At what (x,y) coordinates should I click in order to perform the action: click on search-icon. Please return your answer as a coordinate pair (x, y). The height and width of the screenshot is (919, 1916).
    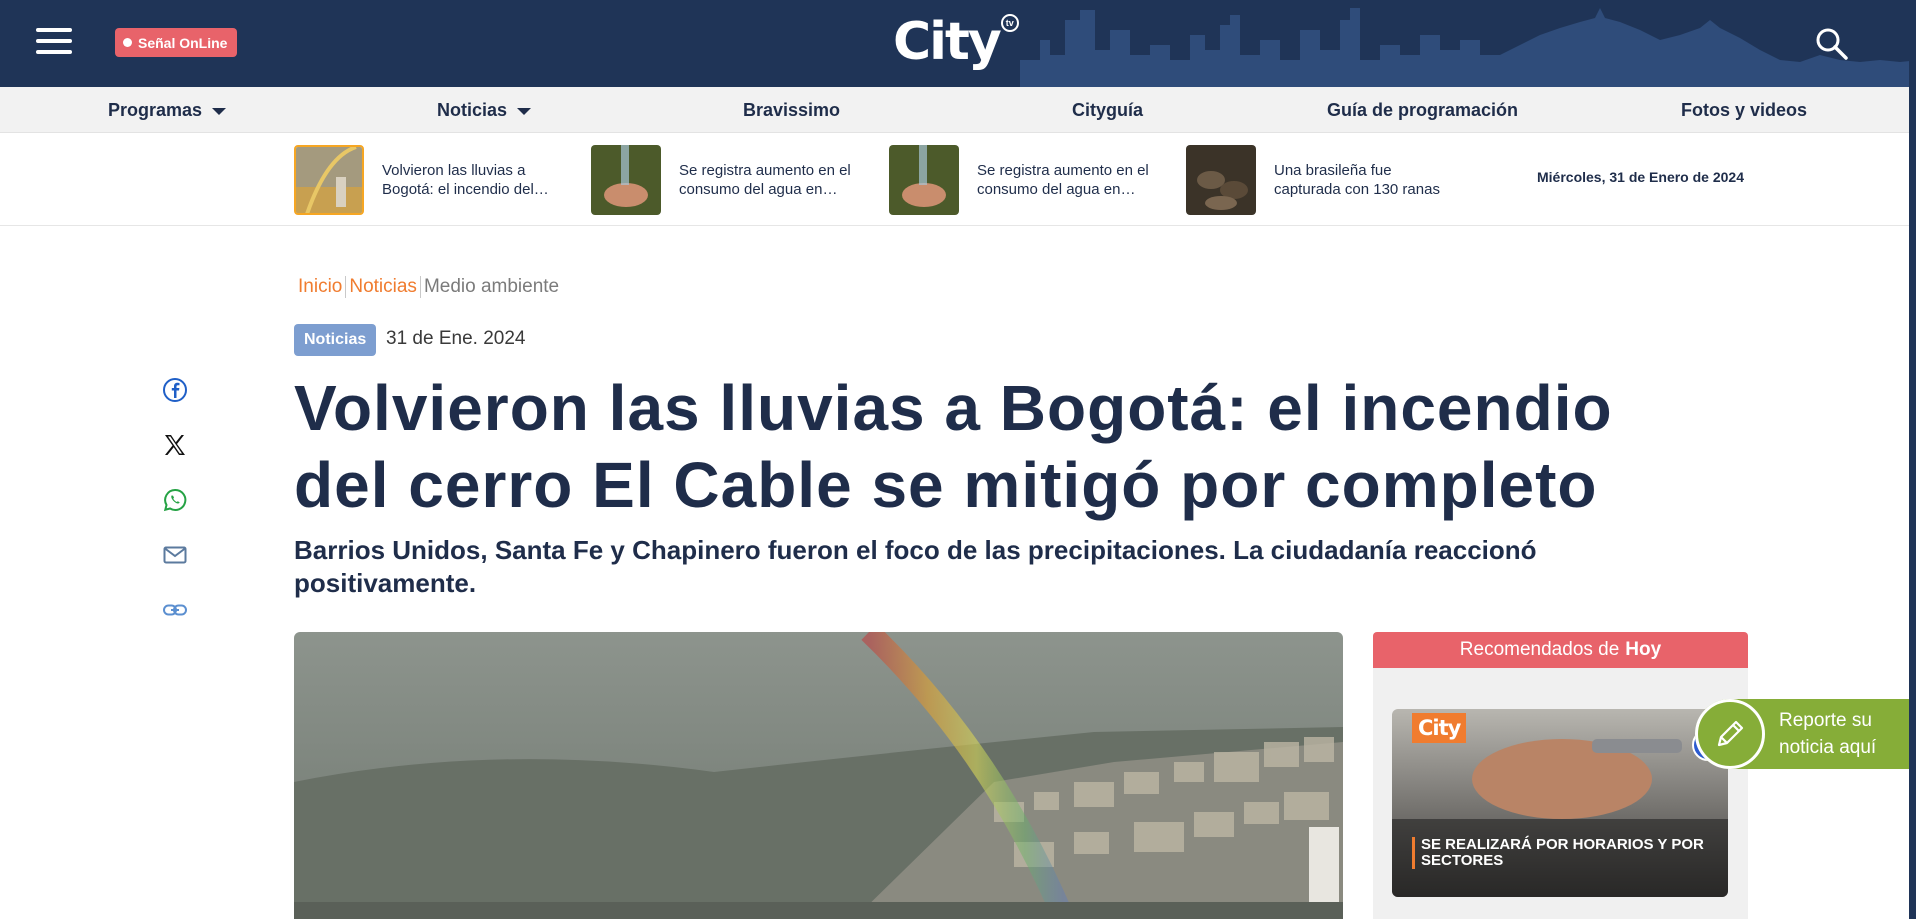
    Looking at the image, I should click on (1832, 44).